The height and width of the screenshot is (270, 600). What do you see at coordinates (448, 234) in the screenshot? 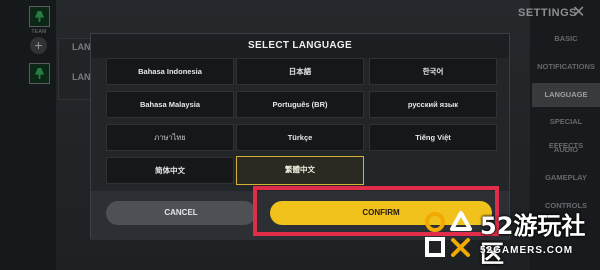
I see `watermark-logo-icon` at bounding box center [448, 234].